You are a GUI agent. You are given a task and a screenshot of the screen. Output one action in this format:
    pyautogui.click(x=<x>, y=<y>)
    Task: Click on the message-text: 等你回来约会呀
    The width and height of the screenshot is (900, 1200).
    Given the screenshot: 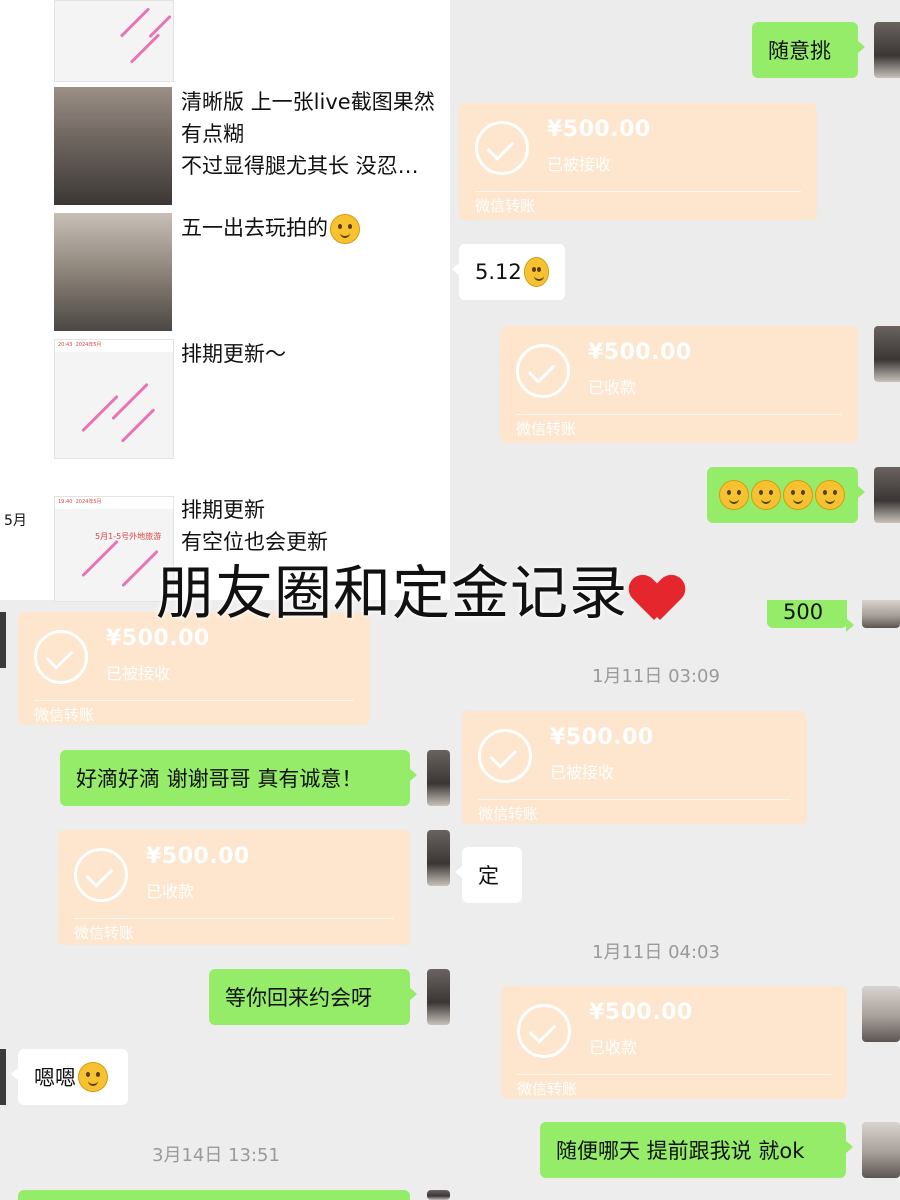 What is the action you would take?
    pyautogui.click(x=298, y=998)
    